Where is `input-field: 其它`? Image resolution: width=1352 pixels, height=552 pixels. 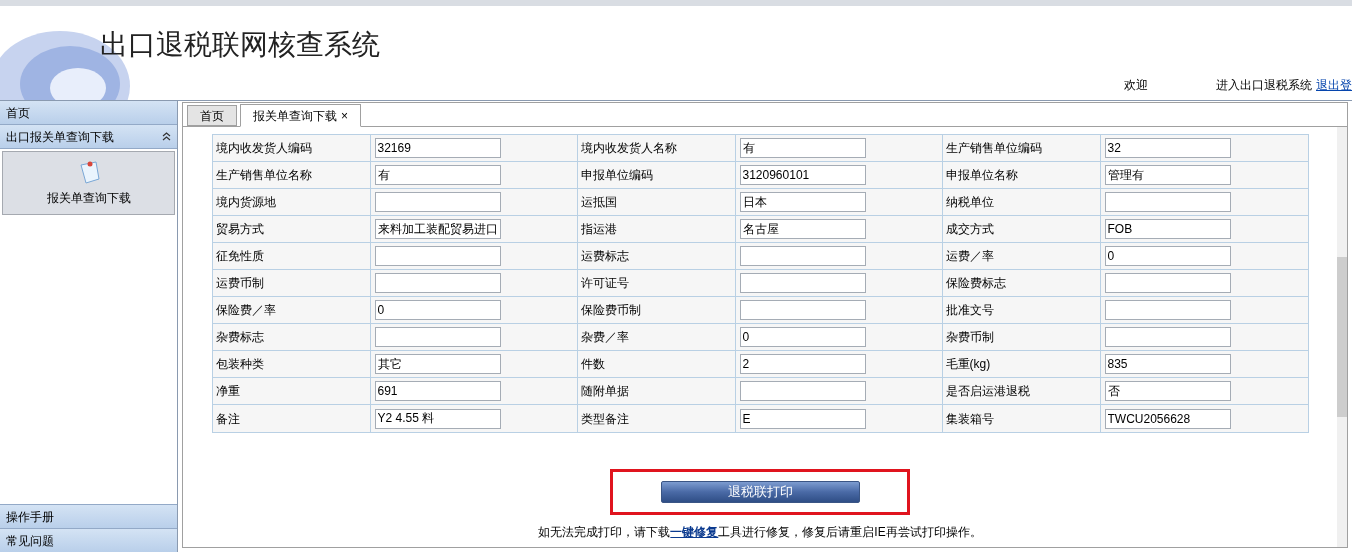 input-field: 其它 is located at coordinates (437, 364).